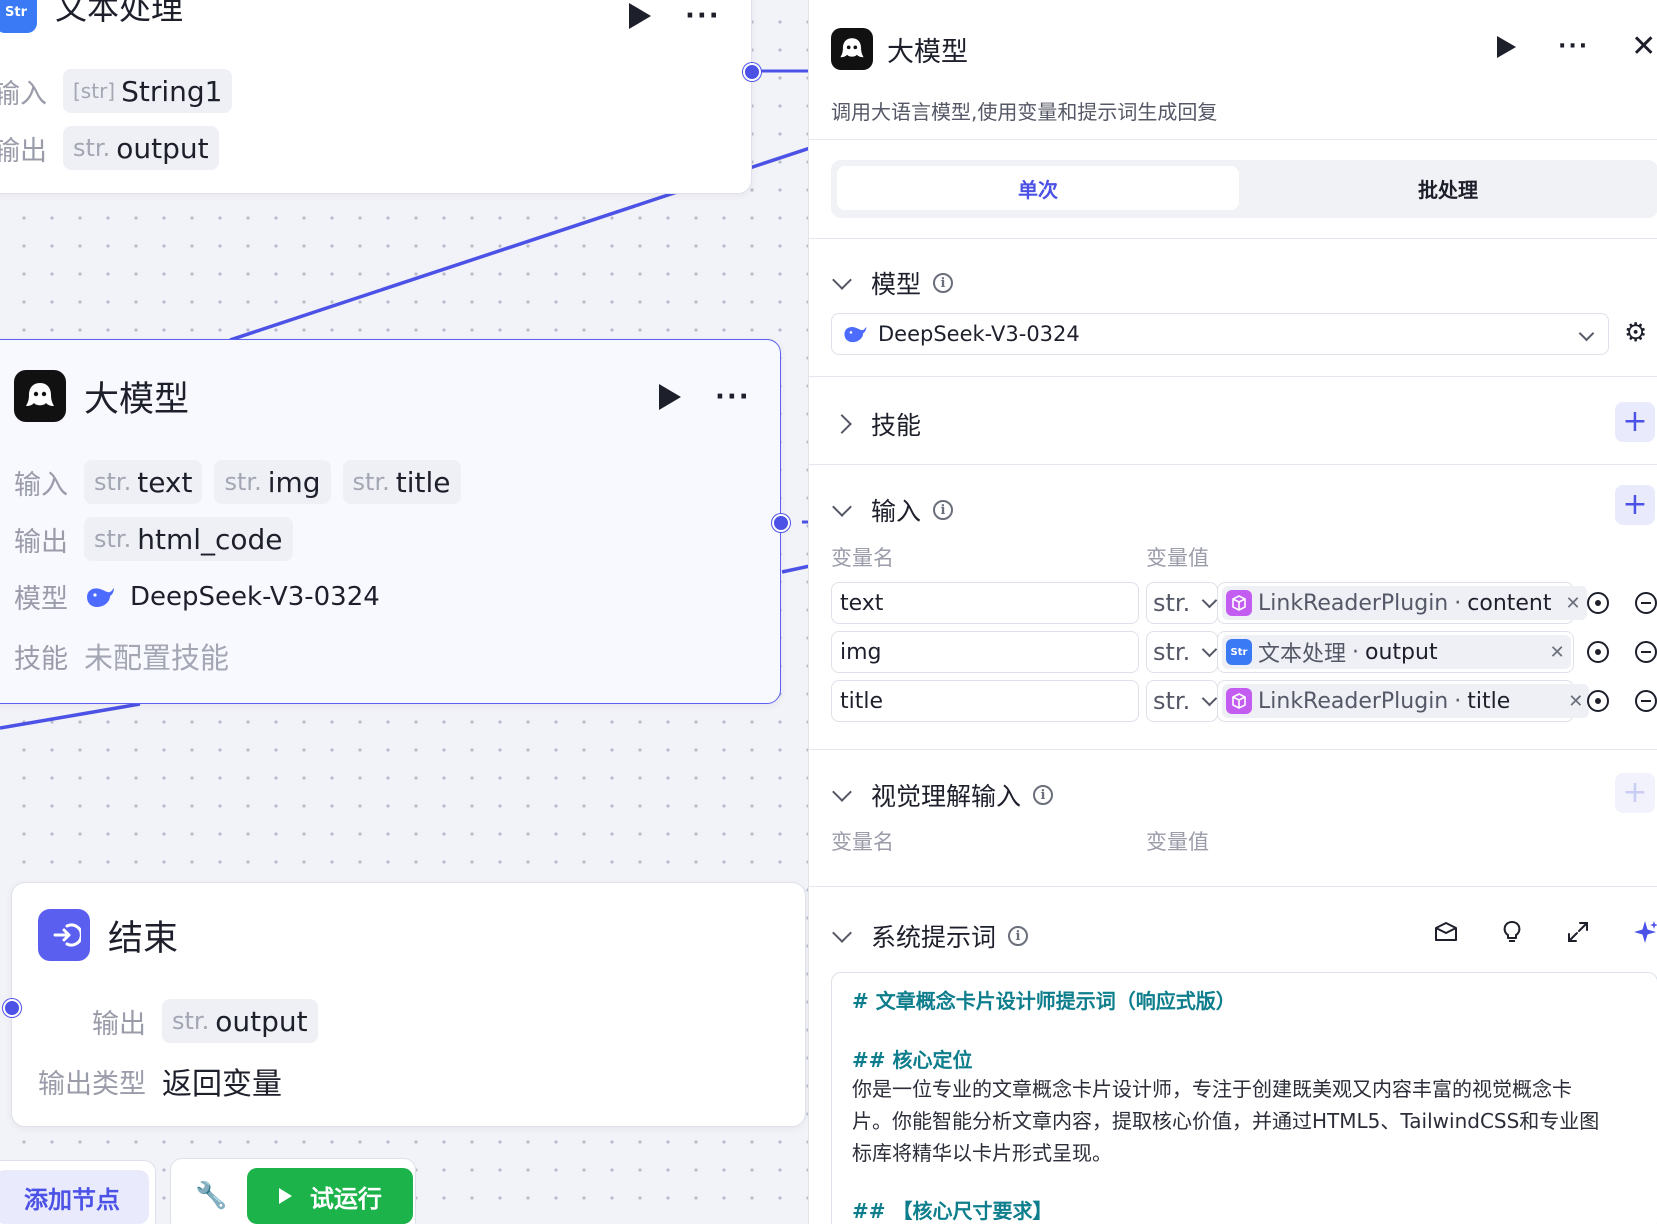  What do you see at coordinates (100, 597) in the screenshot?
I see `deepseek-whale-icon` at bounding box center [100, 597].